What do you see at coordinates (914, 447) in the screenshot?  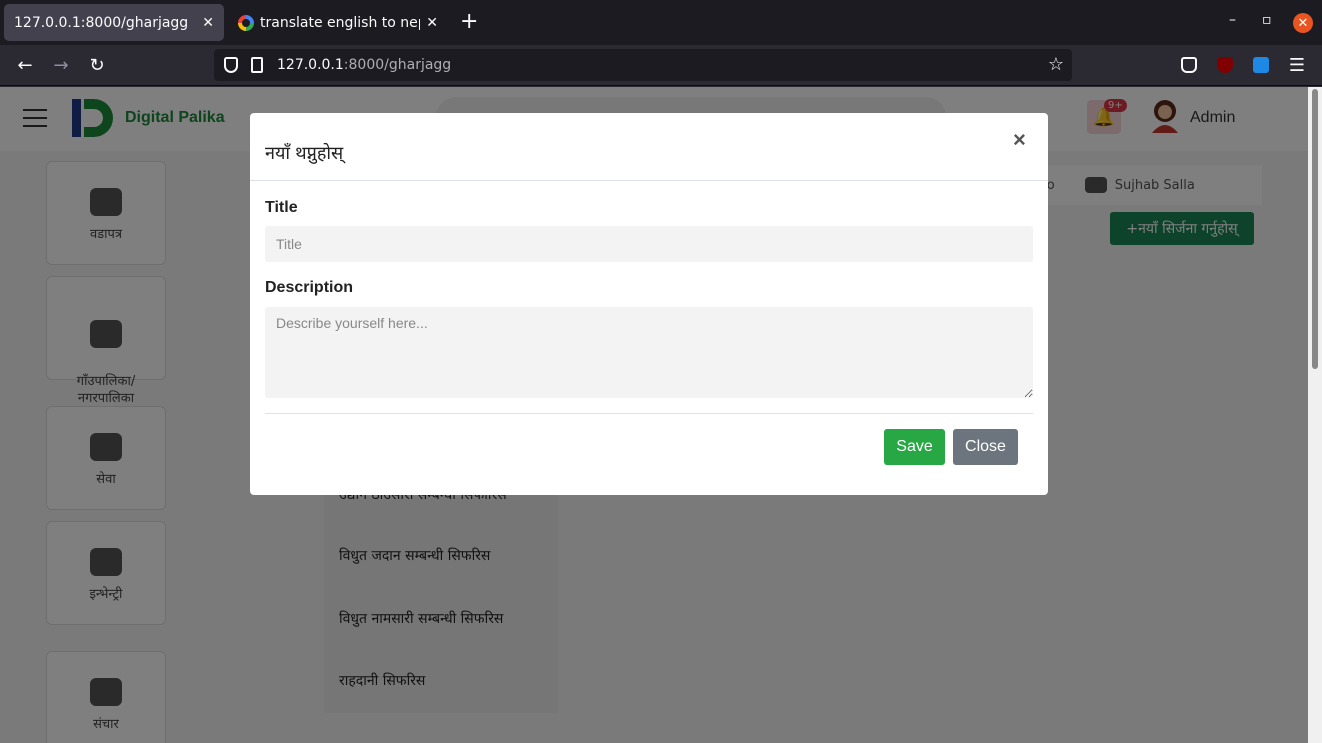 I see `save-button: Save` at bounding box center [914, 447].